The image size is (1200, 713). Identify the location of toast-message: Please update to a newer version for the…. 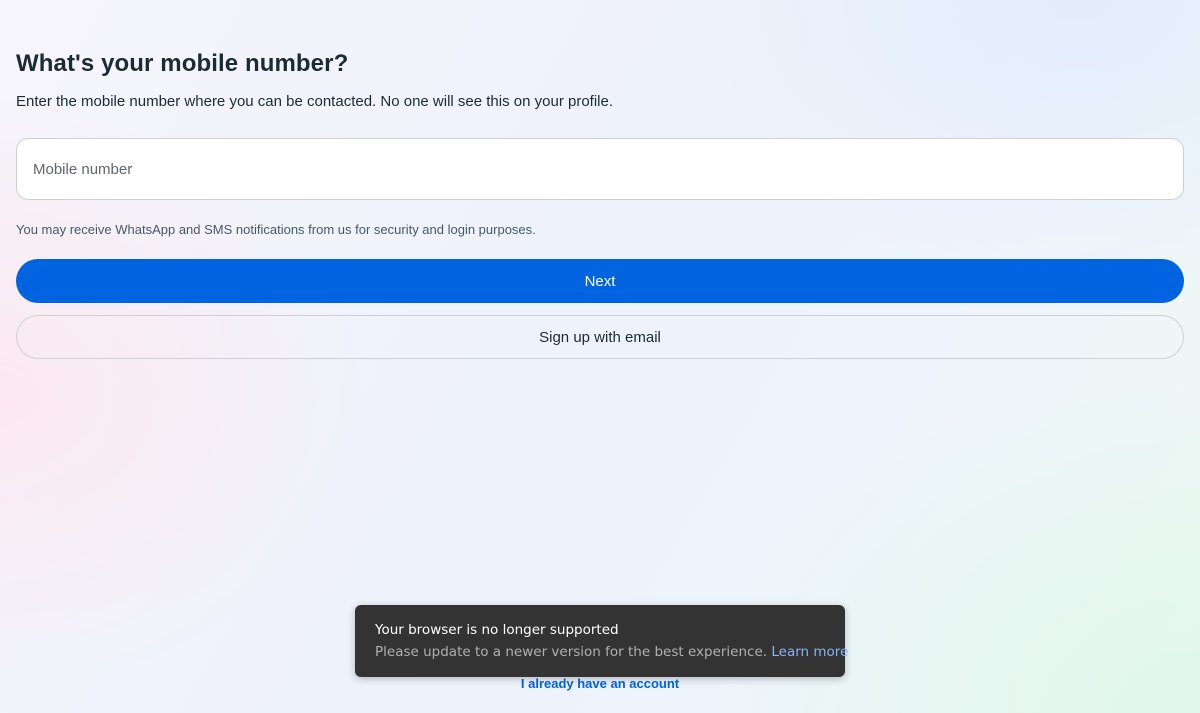
(571, 652).